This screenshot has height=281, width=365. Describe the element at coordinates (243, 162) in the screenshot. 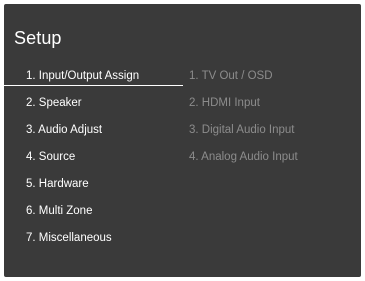

I see `submenu-item-analog-audio-input: 4. Analog Audio Input` at that location.